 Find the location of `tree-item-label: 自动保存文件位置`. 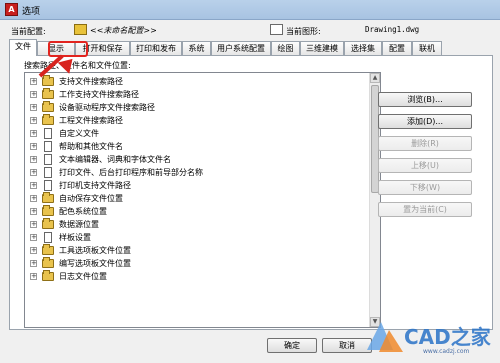

tree-item-label: 自动保存文件位置 is located at coordinates (91, 198).